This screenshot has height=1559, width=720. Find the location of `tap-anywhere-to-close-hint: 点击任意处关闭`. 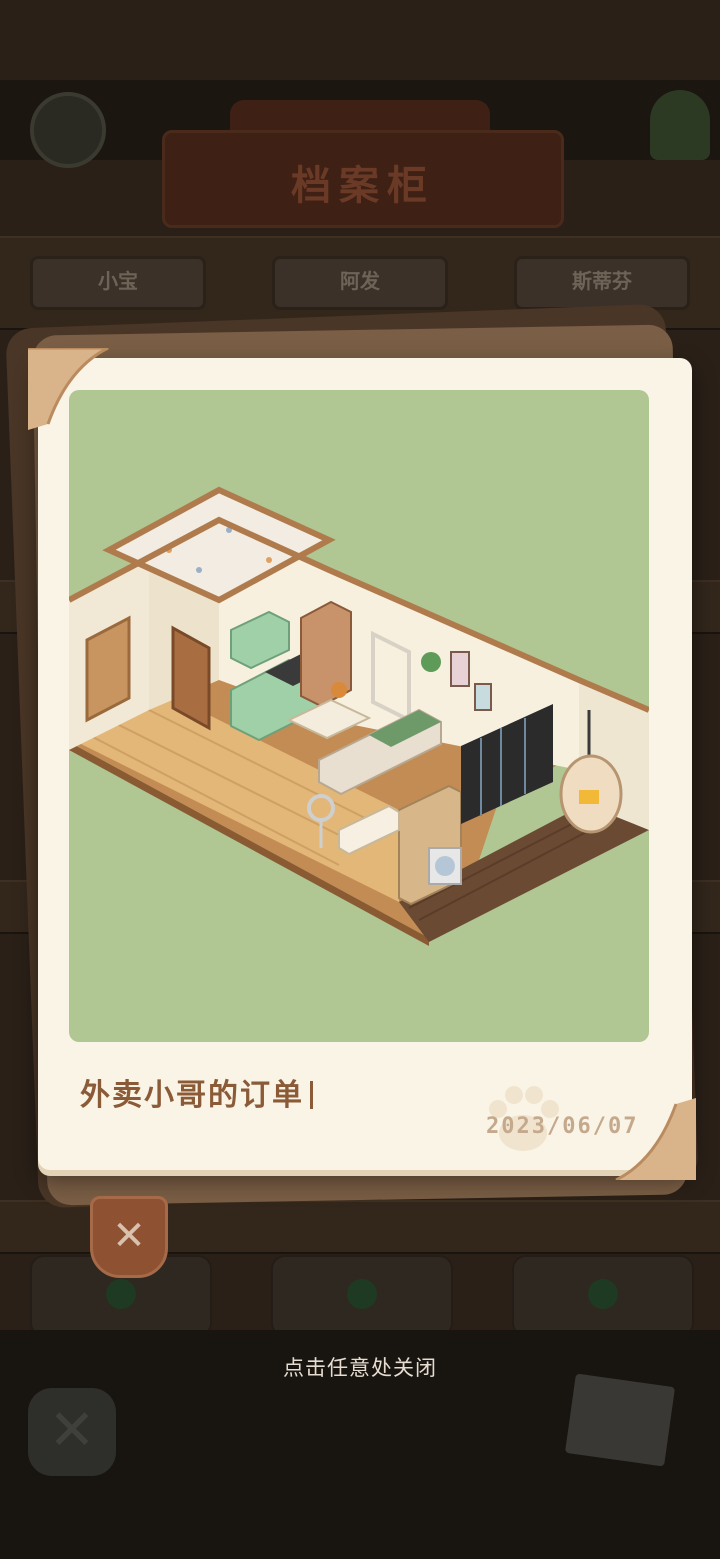

tap-anywhere-to-close-hint: 点击任意处关闭 is located at coordinates (360, 1367).